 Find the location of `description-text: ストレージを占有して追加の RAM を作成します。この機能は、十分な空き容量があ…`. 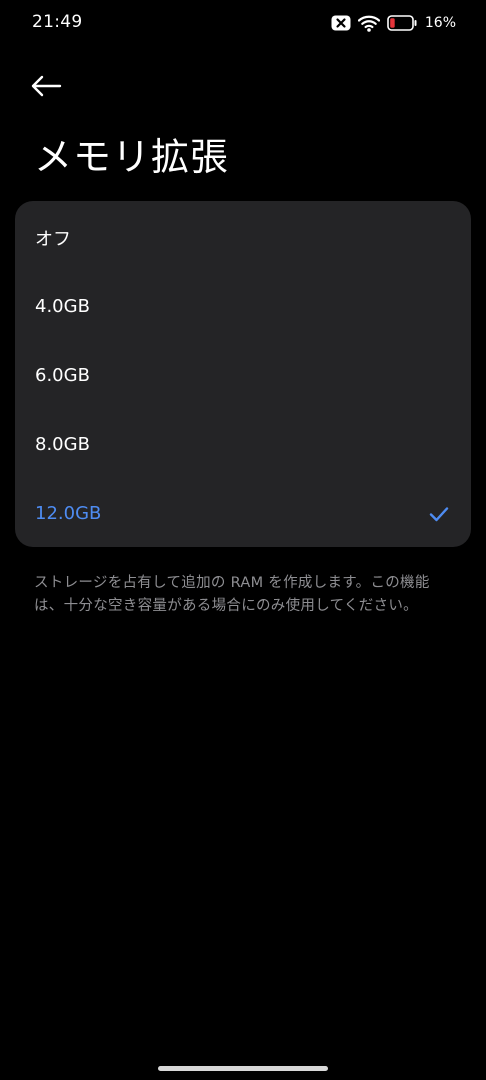

description-text: ストレージを占有して追加の RAM を作成します。この機能は、十分な空き容量があ… is located at coordinates (232, 594).